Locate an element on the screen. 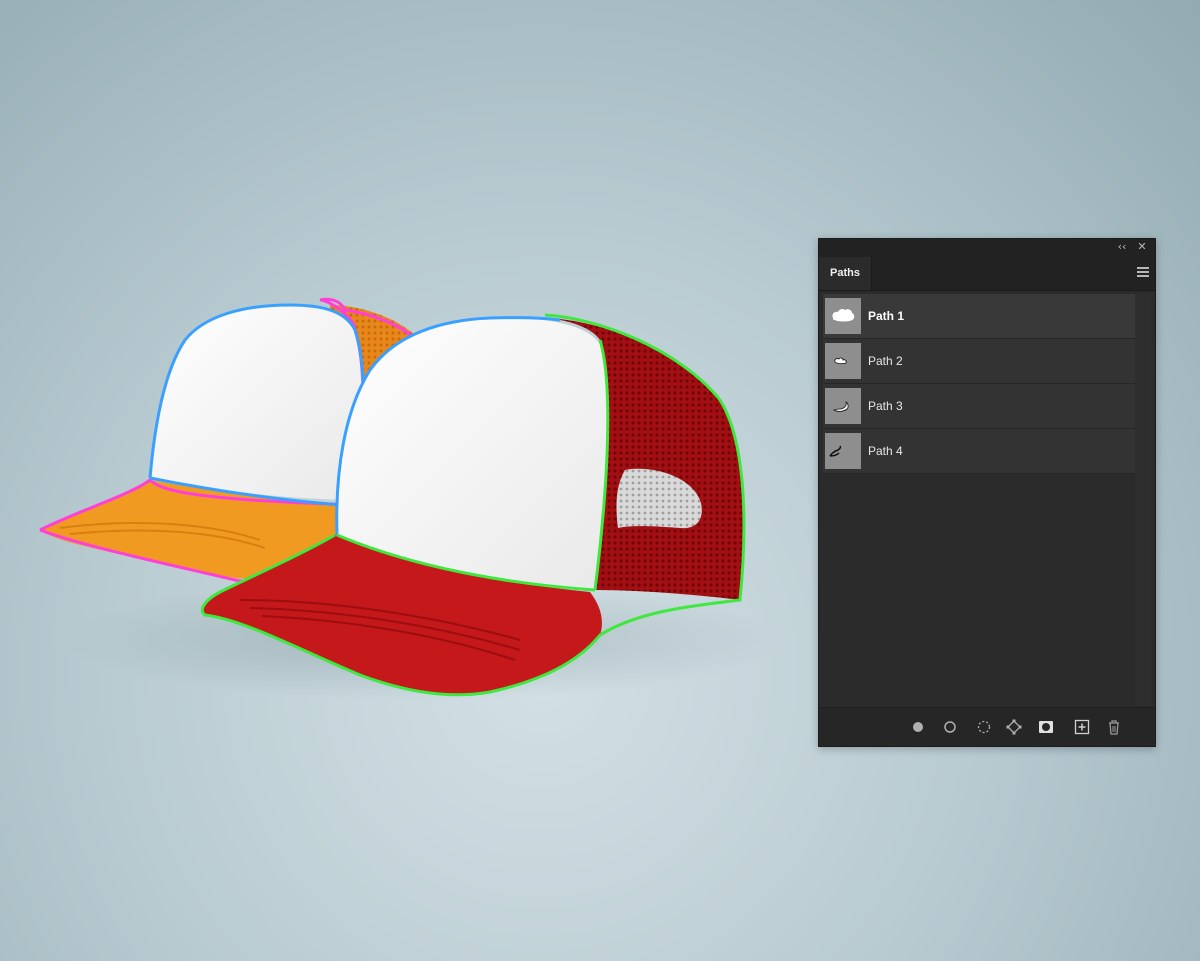 Image resolution: width=1200 pixels, height=961 pixels. tab-paths: Paths is located at coordinates (845, 273).